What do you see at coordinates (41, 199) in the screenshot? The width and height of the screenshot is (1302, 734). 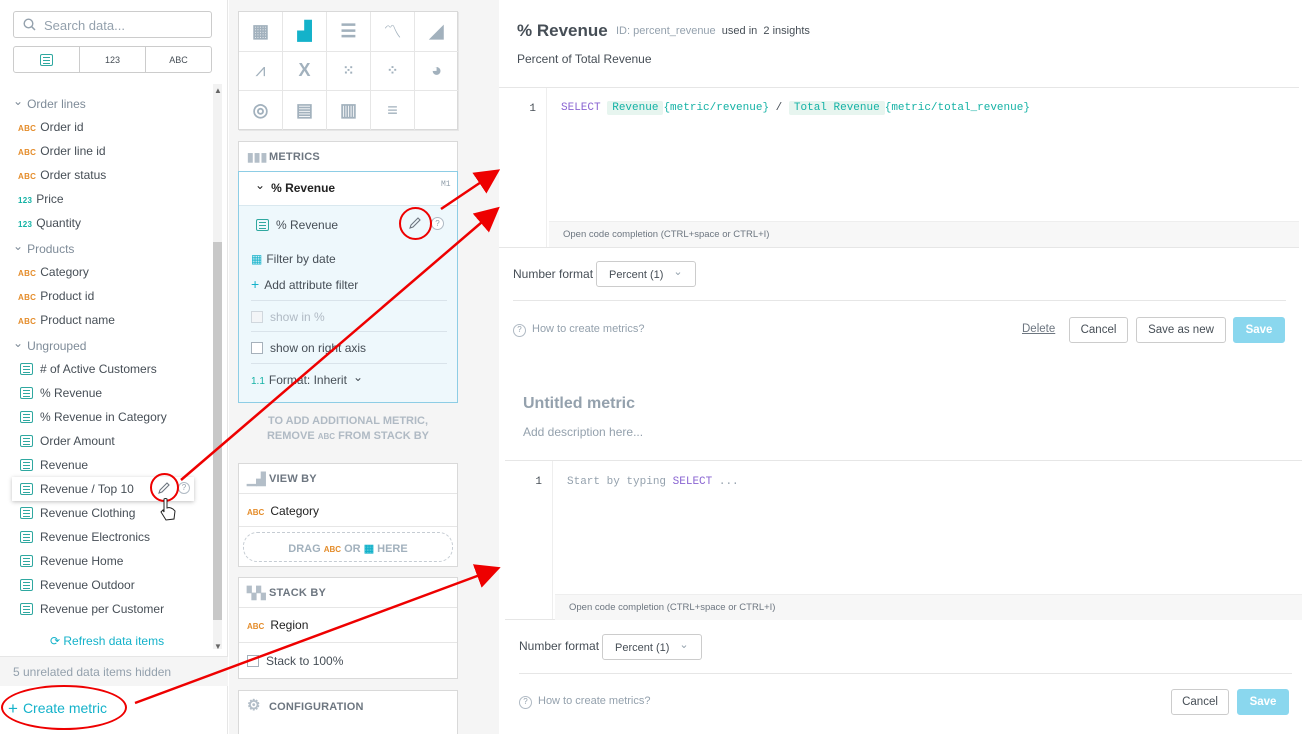 I see `list-item: 123 Price` at bounding box center [41, 199].